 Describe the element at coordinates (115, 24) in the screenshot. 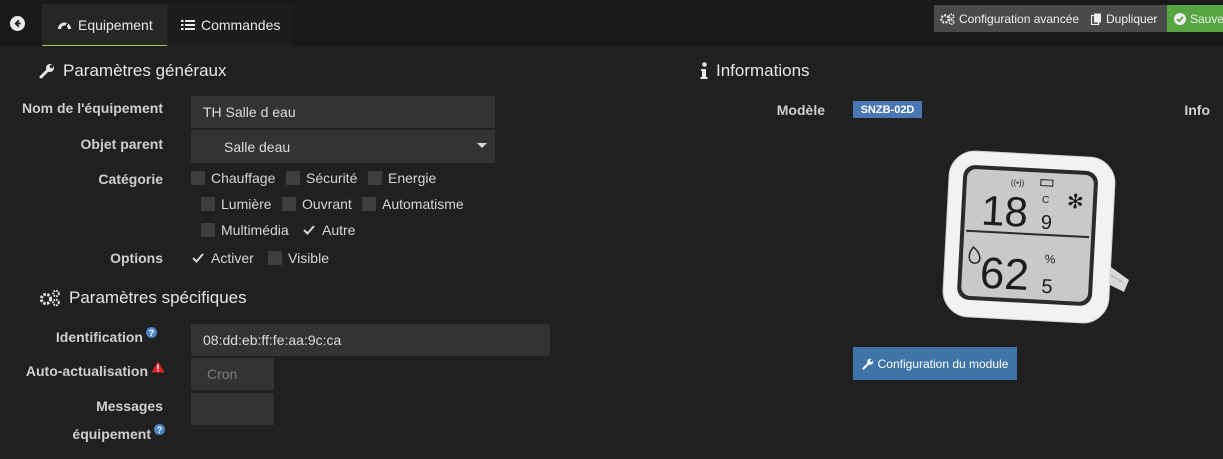

I see `tab-equipment-label: Equipement` at that location.